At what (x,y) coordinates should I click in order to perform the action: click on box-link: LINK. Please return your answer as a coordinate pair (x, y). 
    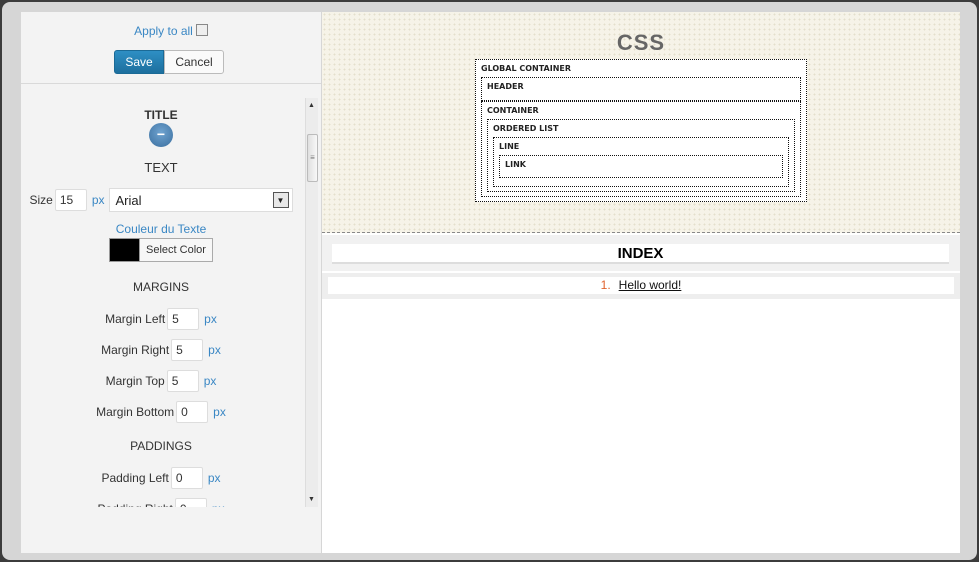
    Looking at the image, I should click on (641, 166).